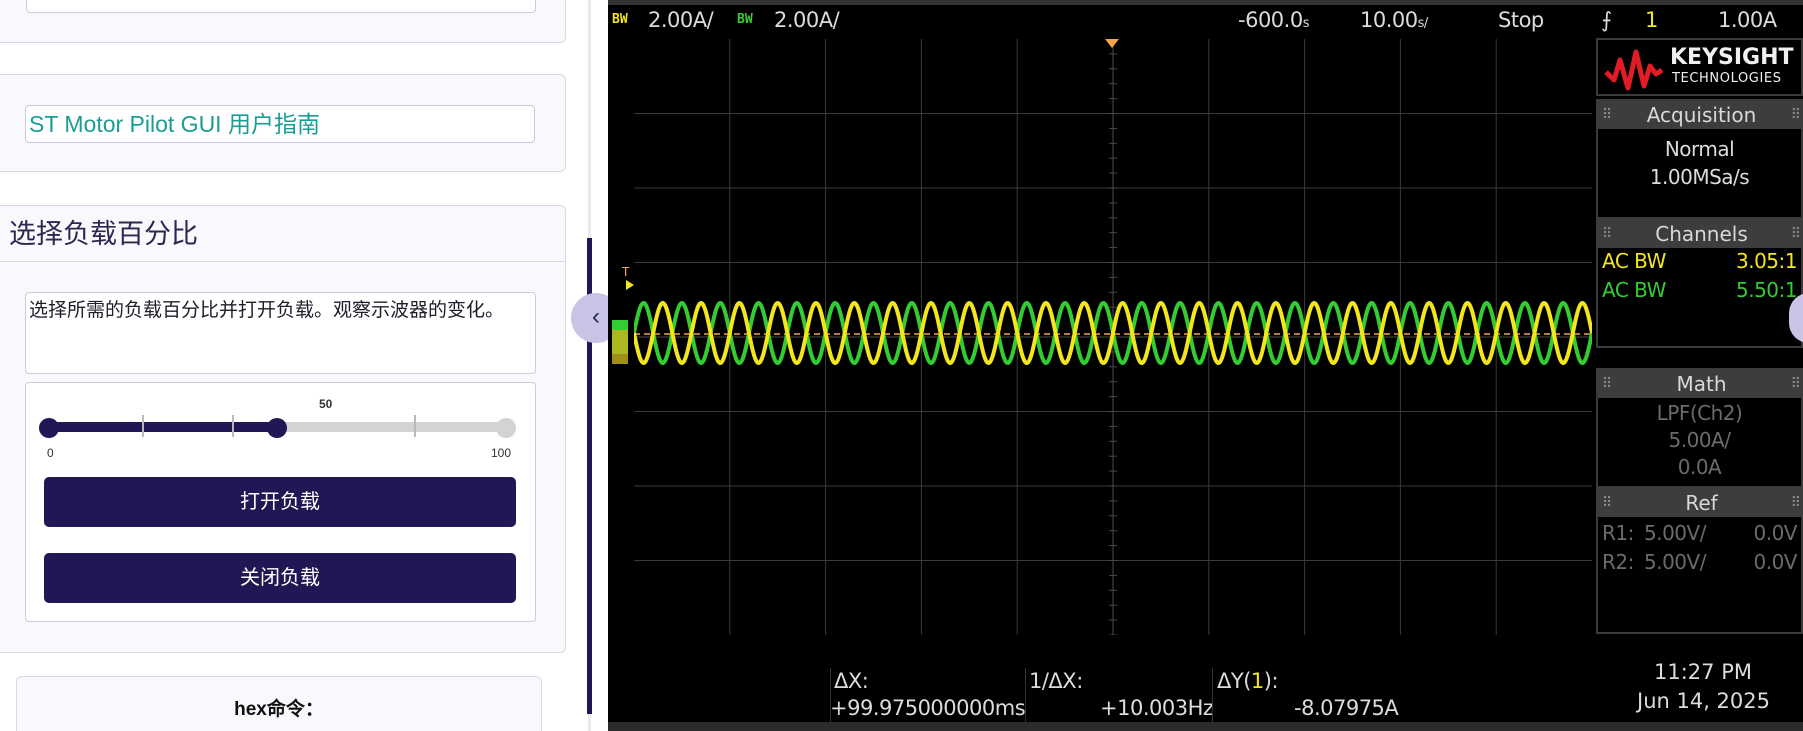  I want to click on wave-logo-icon, so click(1634, 70).